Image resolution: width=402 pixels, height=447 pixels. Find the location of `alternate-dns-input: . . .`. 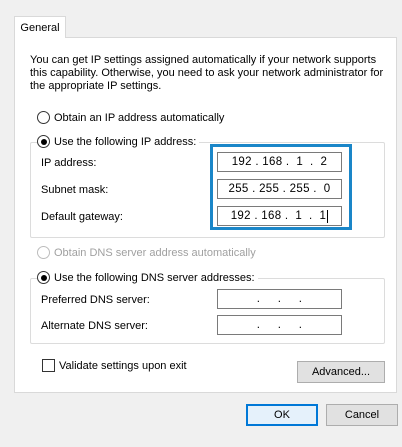

alternate-dns-input: . . . is located at coordinates (279, 325).